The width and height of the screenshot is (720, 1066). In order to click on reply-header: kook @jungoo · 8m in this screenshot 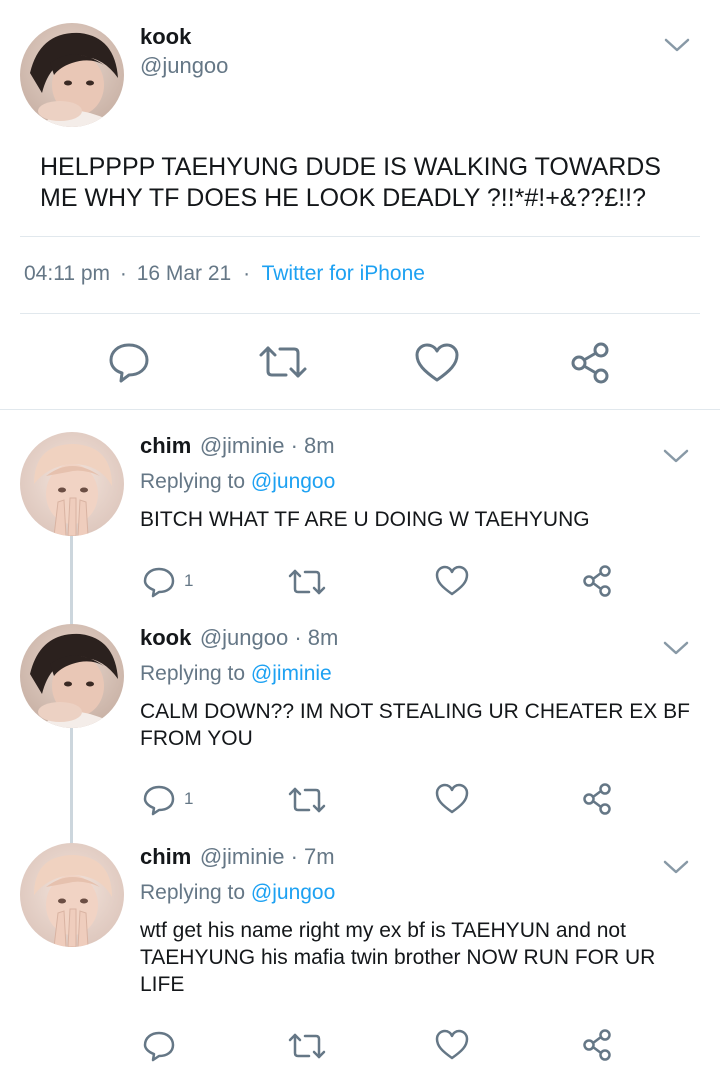, I will do `click(239, 638)`.